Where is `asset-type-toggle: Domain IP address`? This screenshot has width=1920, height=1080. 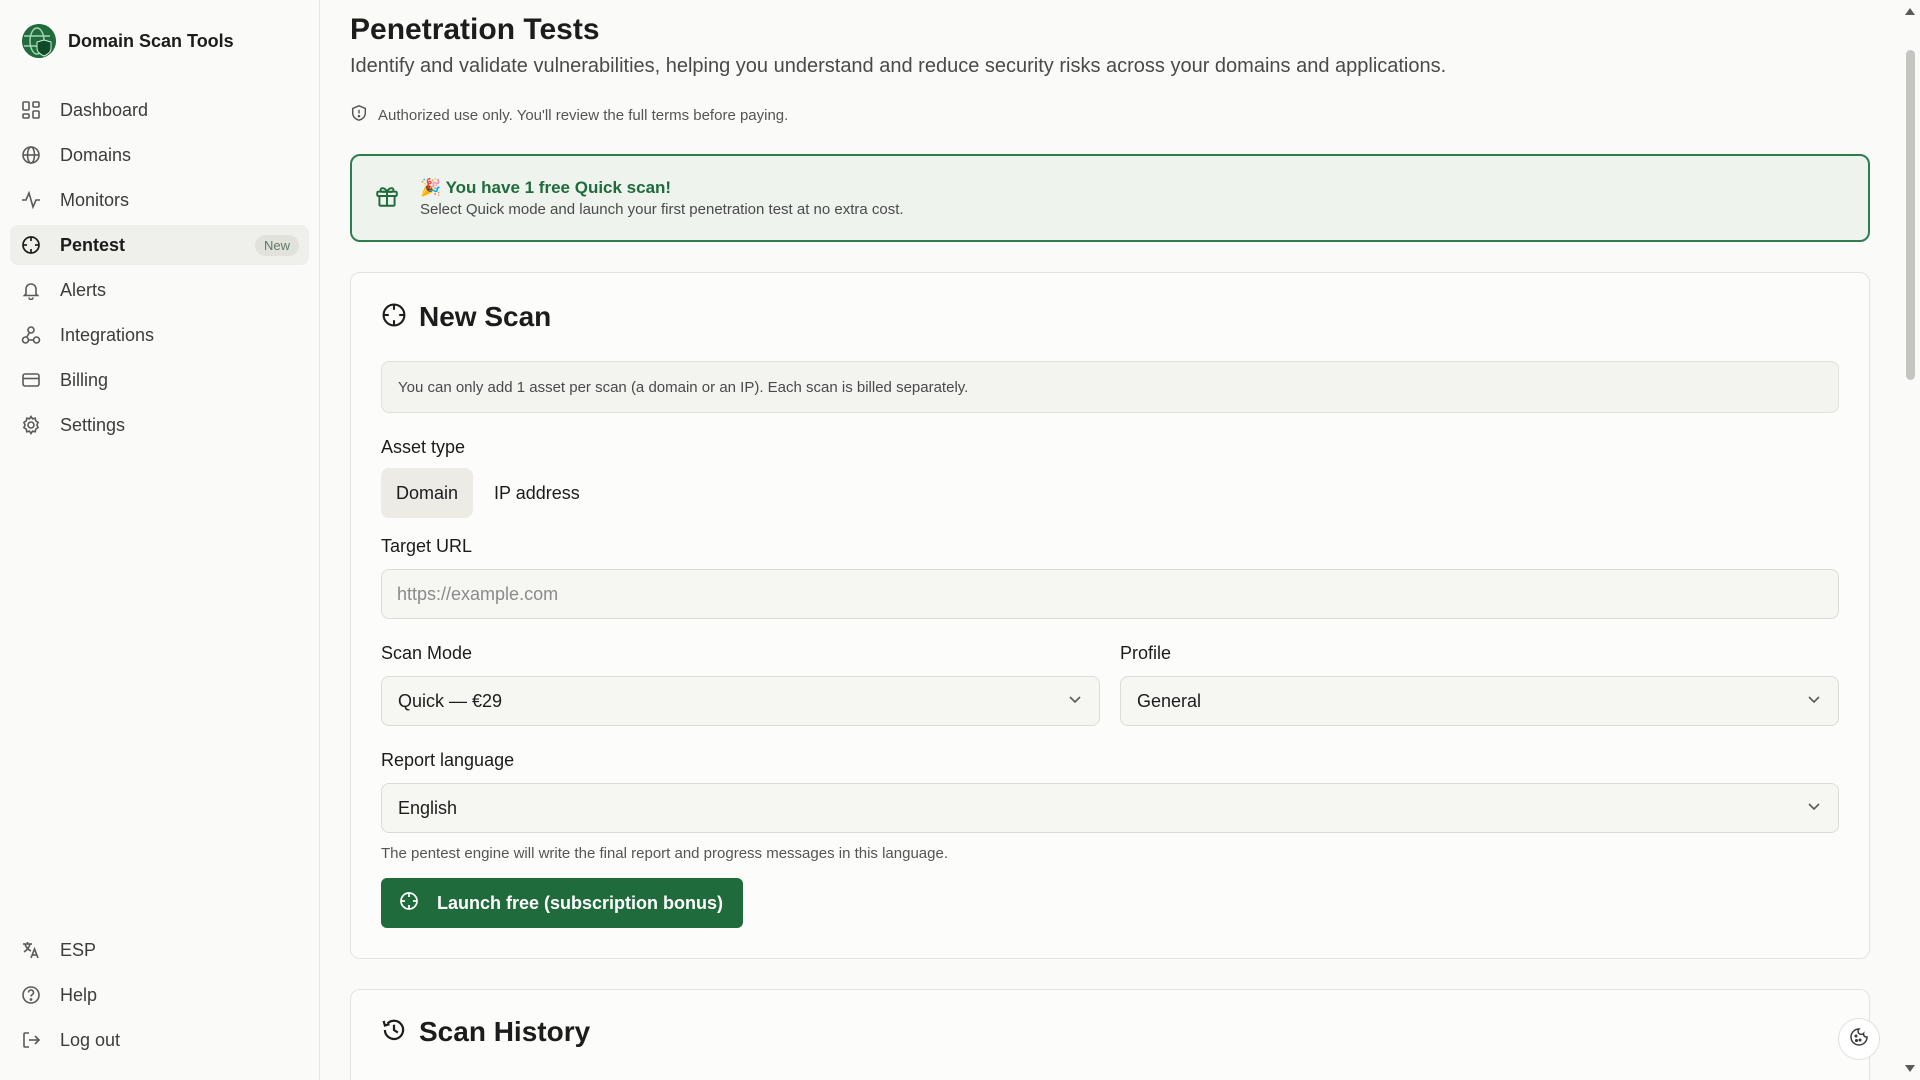
asset-type-toggle: Domain IP address is located at coordinates (1110, 493).